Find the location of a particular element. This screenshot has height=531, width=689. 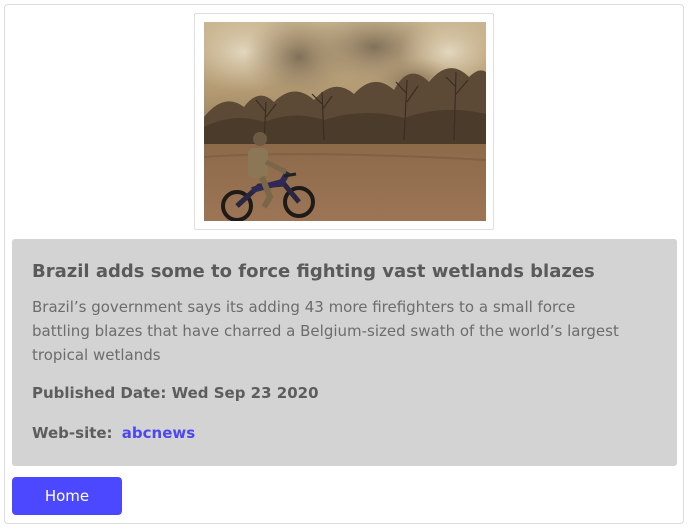

website-label: Web-site: is located at coordinates (72, 433).